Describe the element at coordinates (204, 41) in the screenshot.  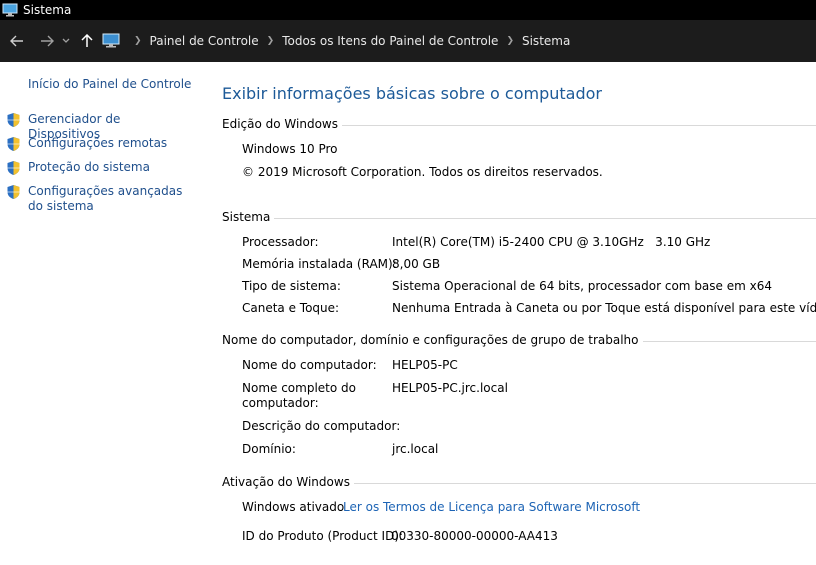
I see `breadcrumb-control-panel: Painel de Controle` at that location.